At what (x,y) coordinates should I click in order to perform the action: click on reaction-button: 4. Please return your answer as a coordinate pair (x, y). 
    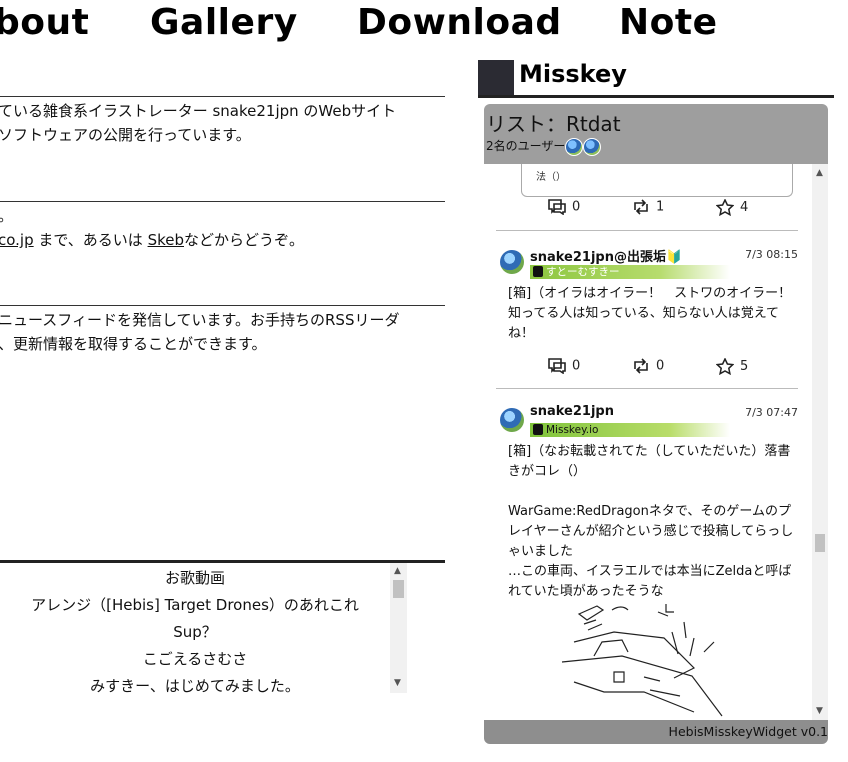
    Looking at the image, I should click on (732, 207).